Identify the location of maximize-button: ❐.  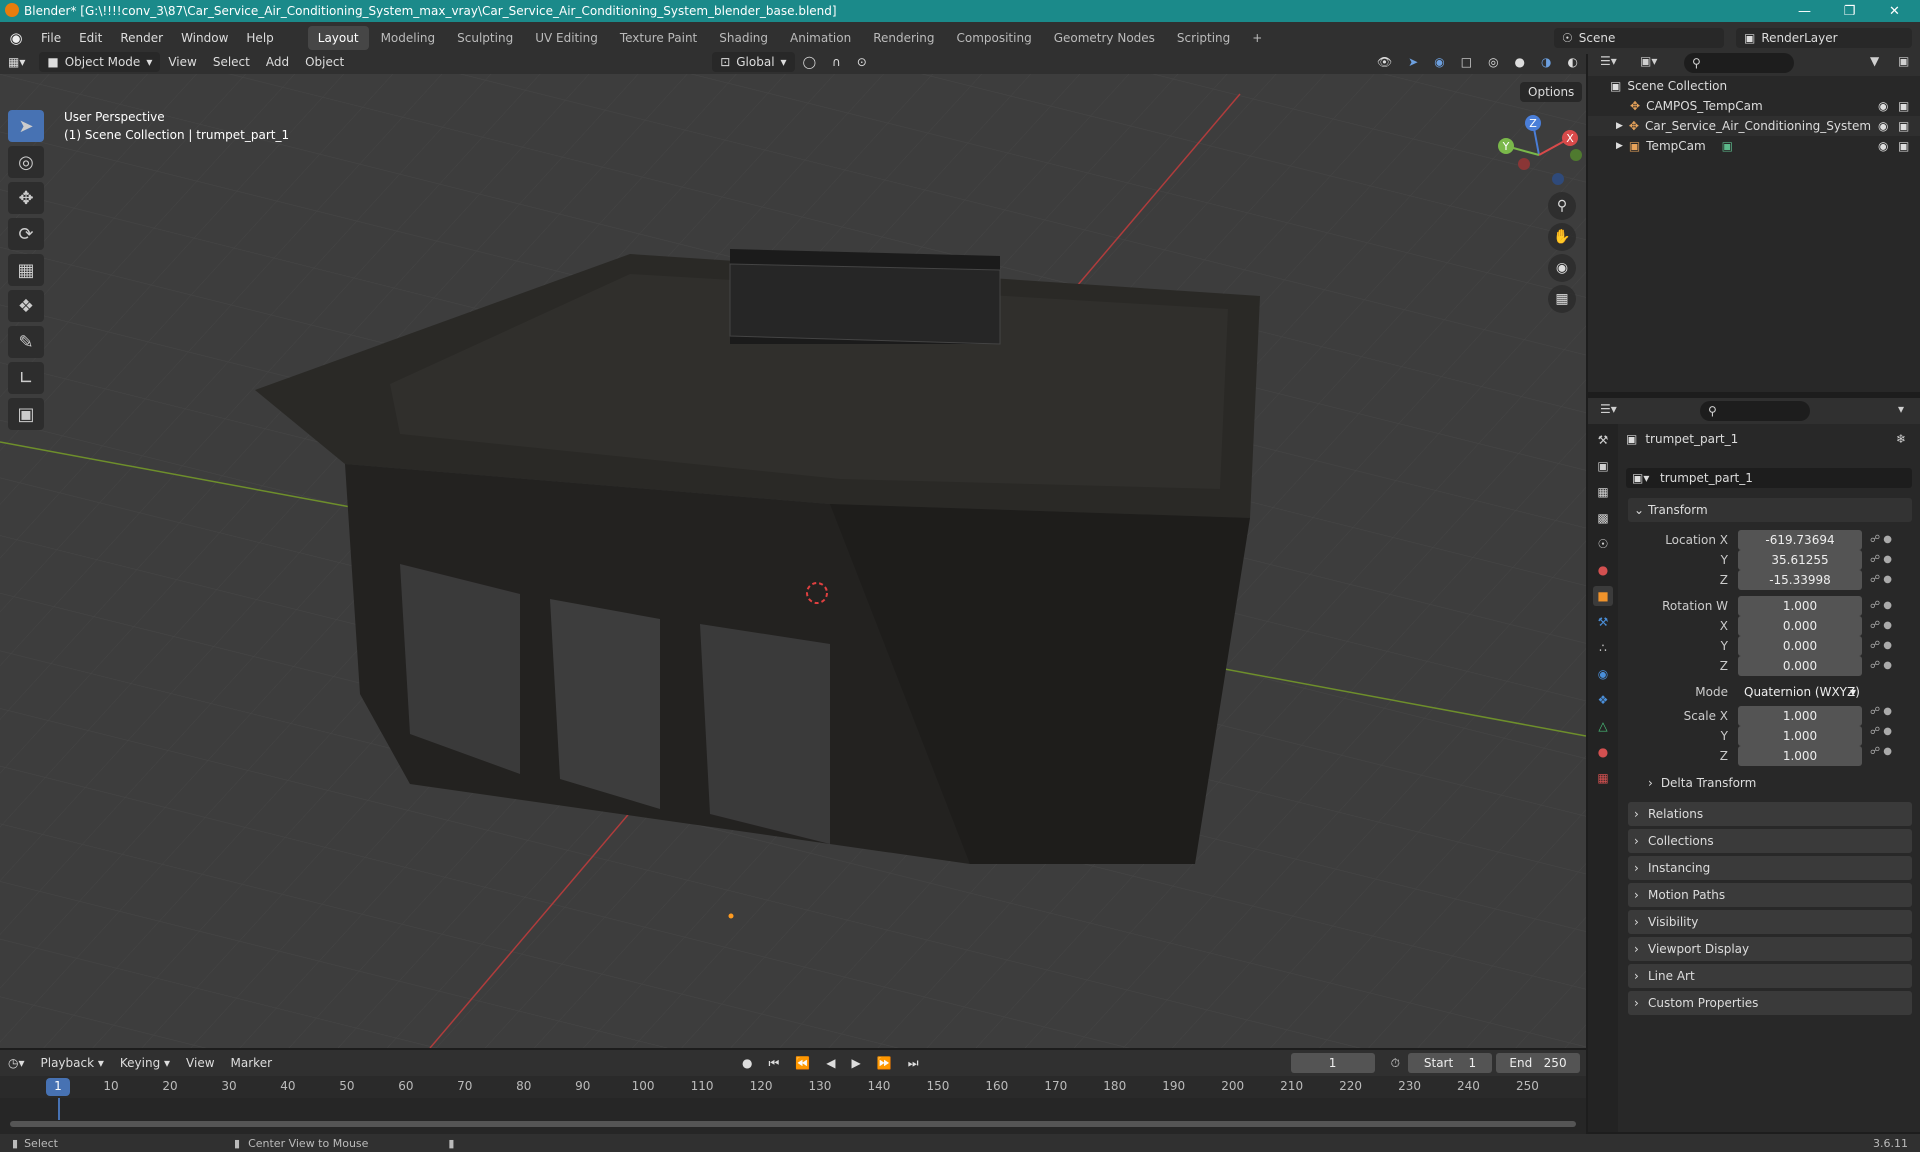
(1849, 11).